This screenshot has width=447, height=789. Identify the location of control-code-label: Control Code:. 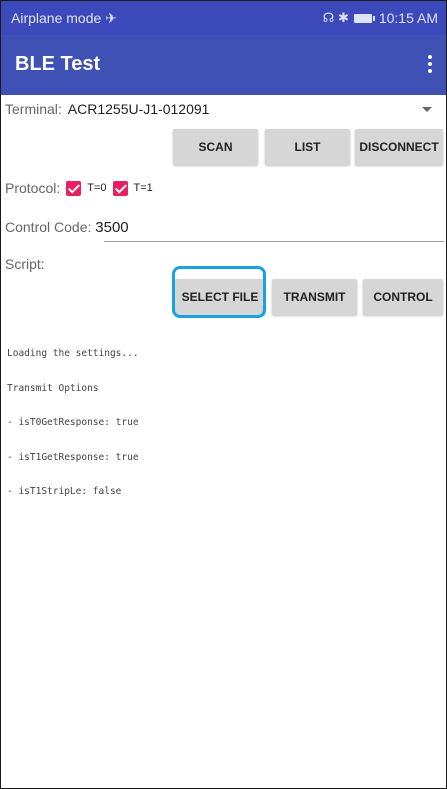
(48, 227).